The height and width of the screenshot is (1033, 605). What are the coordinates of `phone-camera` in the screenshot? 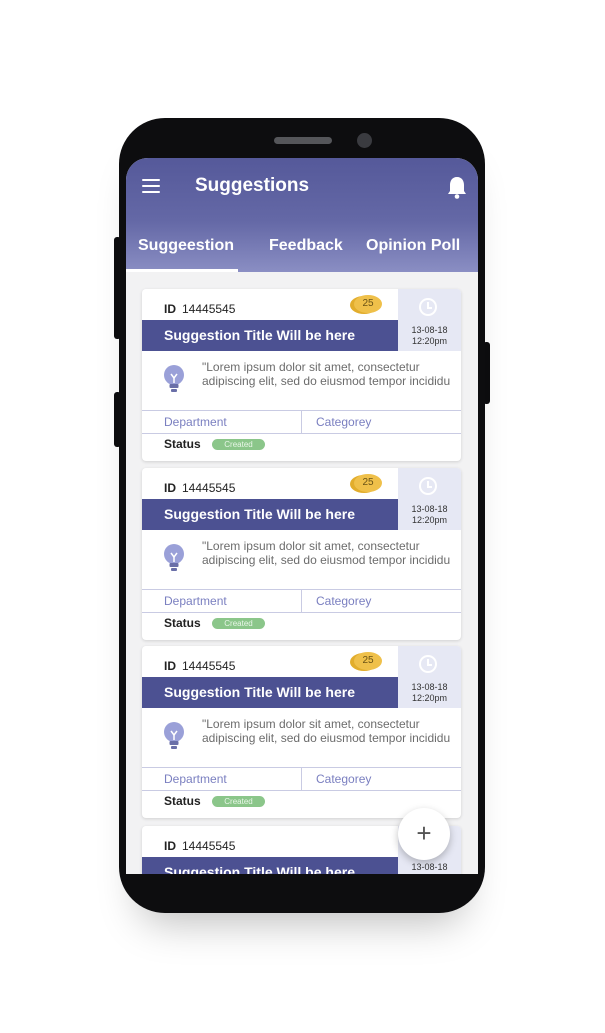 It's located at (364, 140).